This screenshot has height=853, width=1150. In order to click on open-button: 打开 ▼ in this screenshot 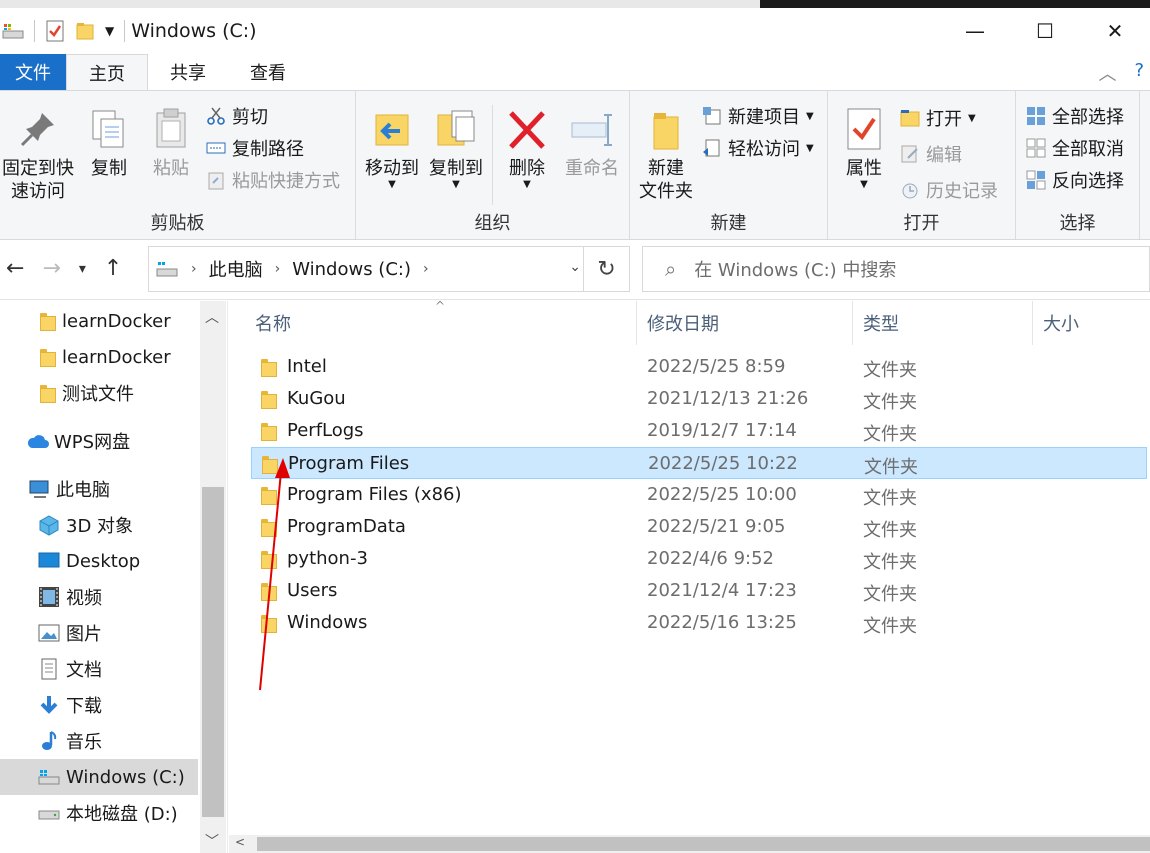, I will do `click(938, 118)`.